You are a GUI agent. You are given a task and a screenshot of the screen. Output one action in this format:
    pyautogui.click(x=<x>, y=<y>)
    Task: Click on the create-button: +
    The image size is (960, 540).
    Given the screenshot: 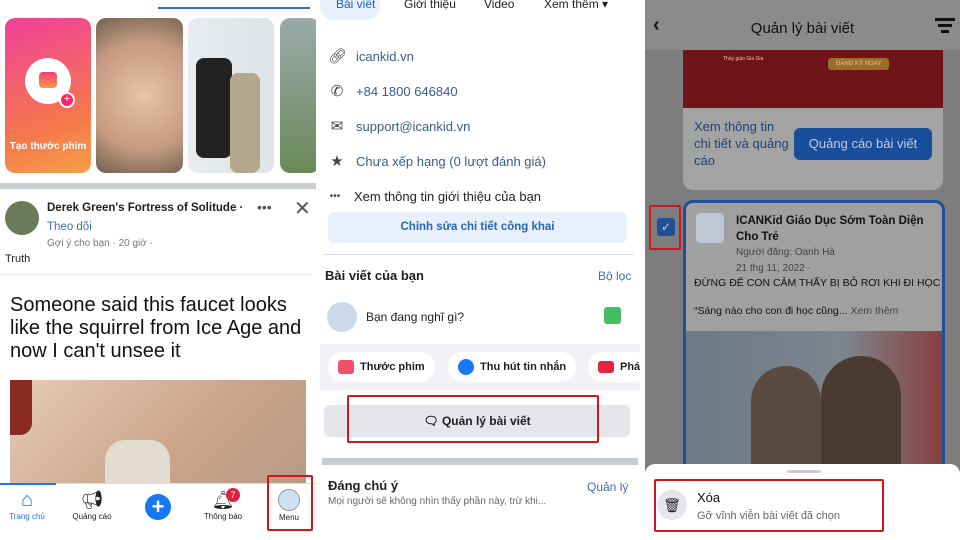 What is the action you would take?
    pyautogui.click(x=158, y=507)
    